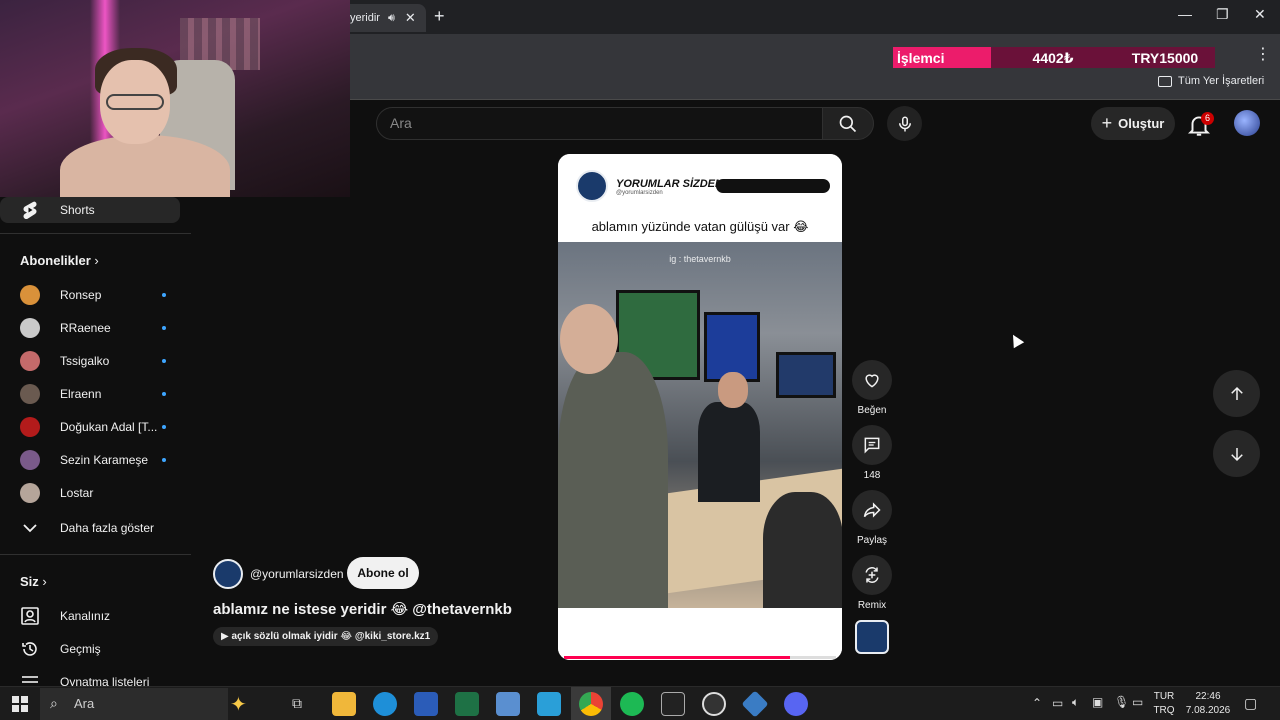 Image resolution: width=1280 pixels, height=720 pixels. Describe the element at coordinates (942, 58) in the screenshot. I see `cpu-label: İşlemci` at that location.